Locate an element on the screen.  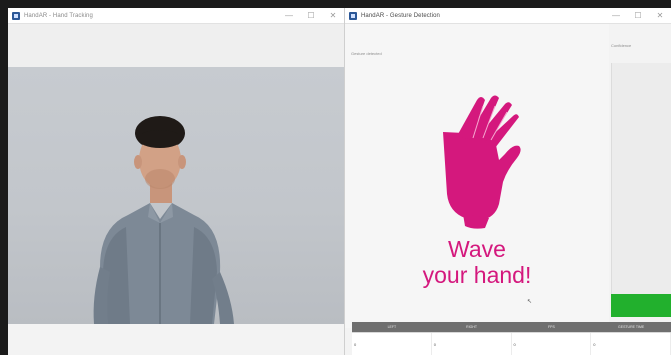
camera-bottom-area is located at coordinates (176, 339).